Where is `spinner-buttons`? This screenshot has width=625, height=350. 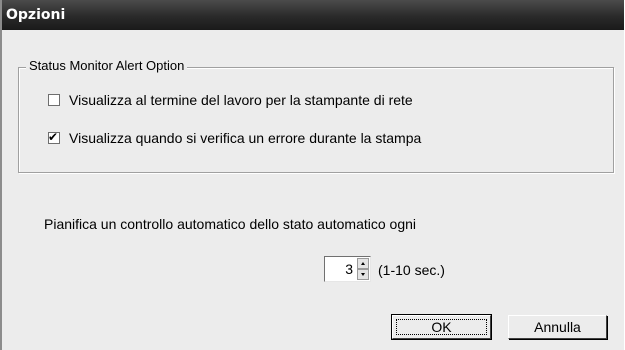 spinner-buttons is located at coordinates (363, 269).